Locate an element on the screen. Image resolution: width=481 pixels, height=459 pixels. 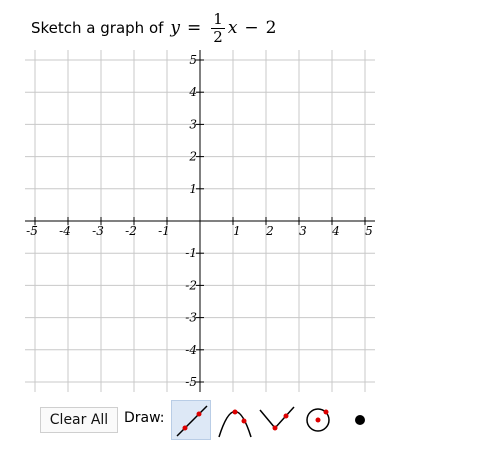
y-tick-label: 5 is located at coordinates (193, 60).